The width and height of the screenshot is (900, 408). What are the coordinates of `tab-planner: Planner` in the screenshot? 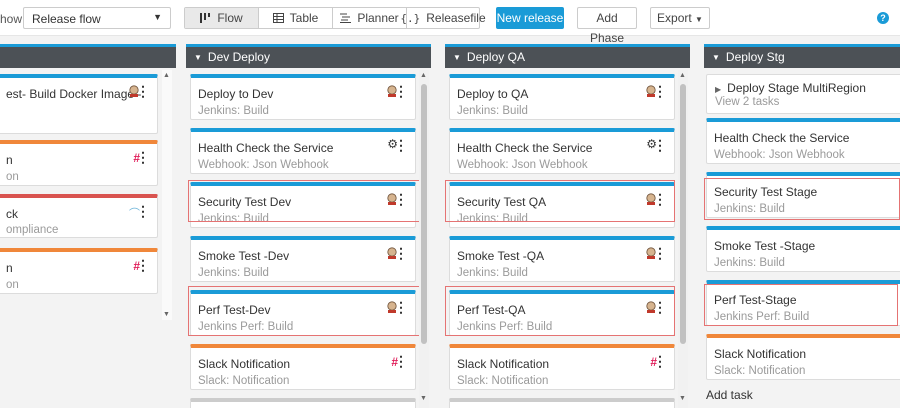 It's located at (370, 18).